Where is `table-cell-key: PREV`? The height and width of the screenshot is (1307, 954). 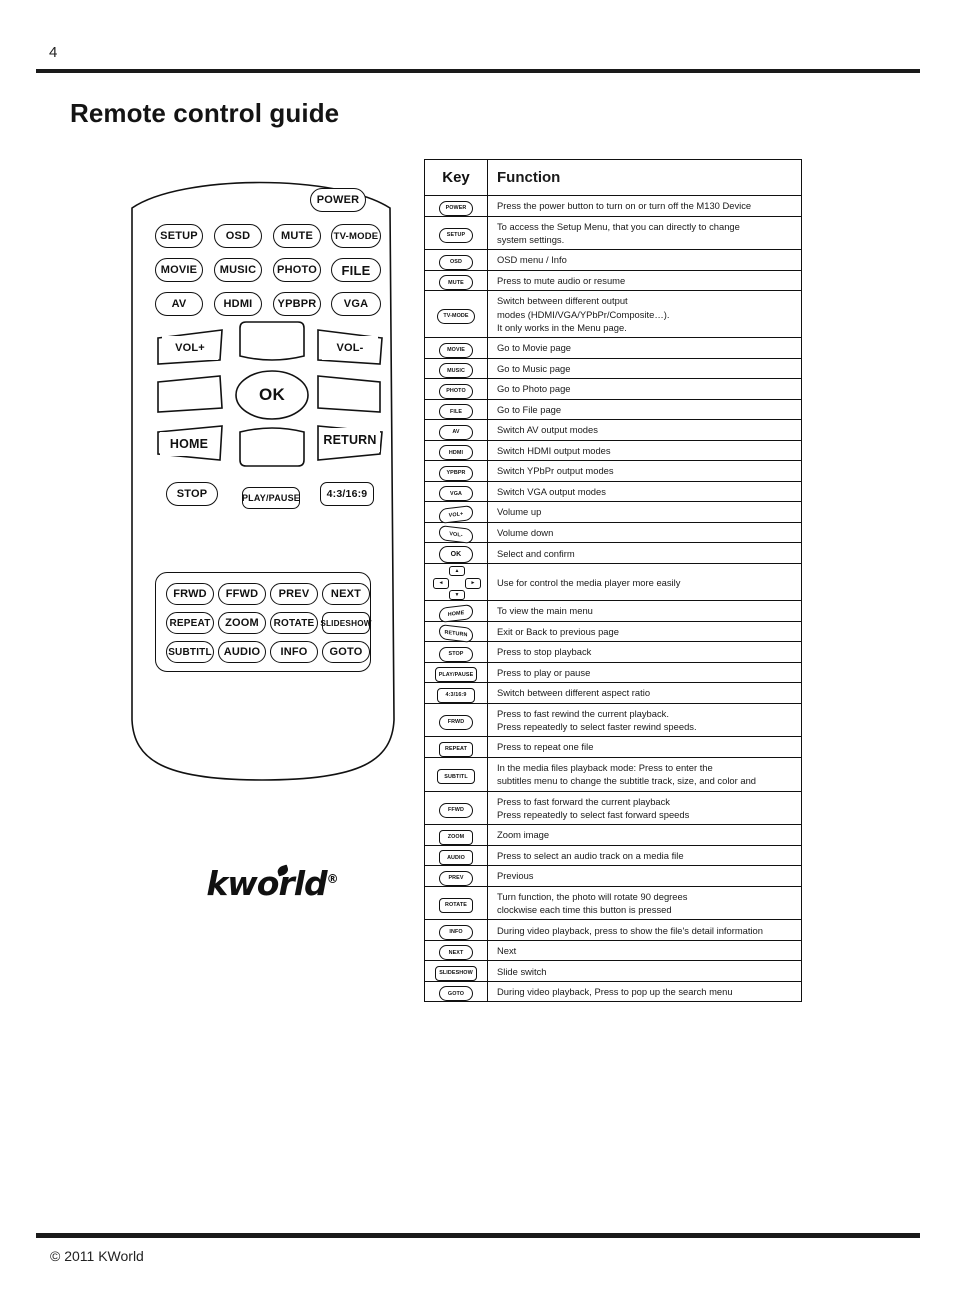 table-cell-key: PREV is located at coordinates (456, 876).